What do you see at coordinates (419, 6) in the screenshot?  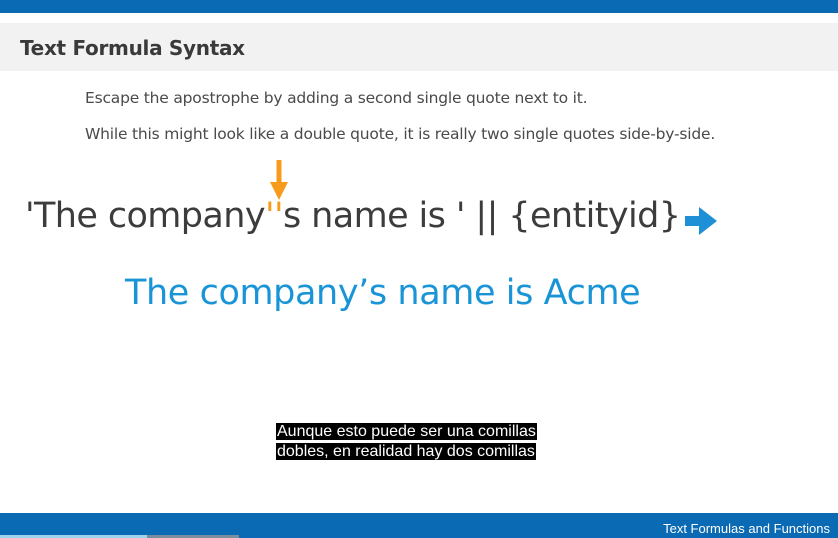 I see `top-bar` at bounding box center [419, 6].